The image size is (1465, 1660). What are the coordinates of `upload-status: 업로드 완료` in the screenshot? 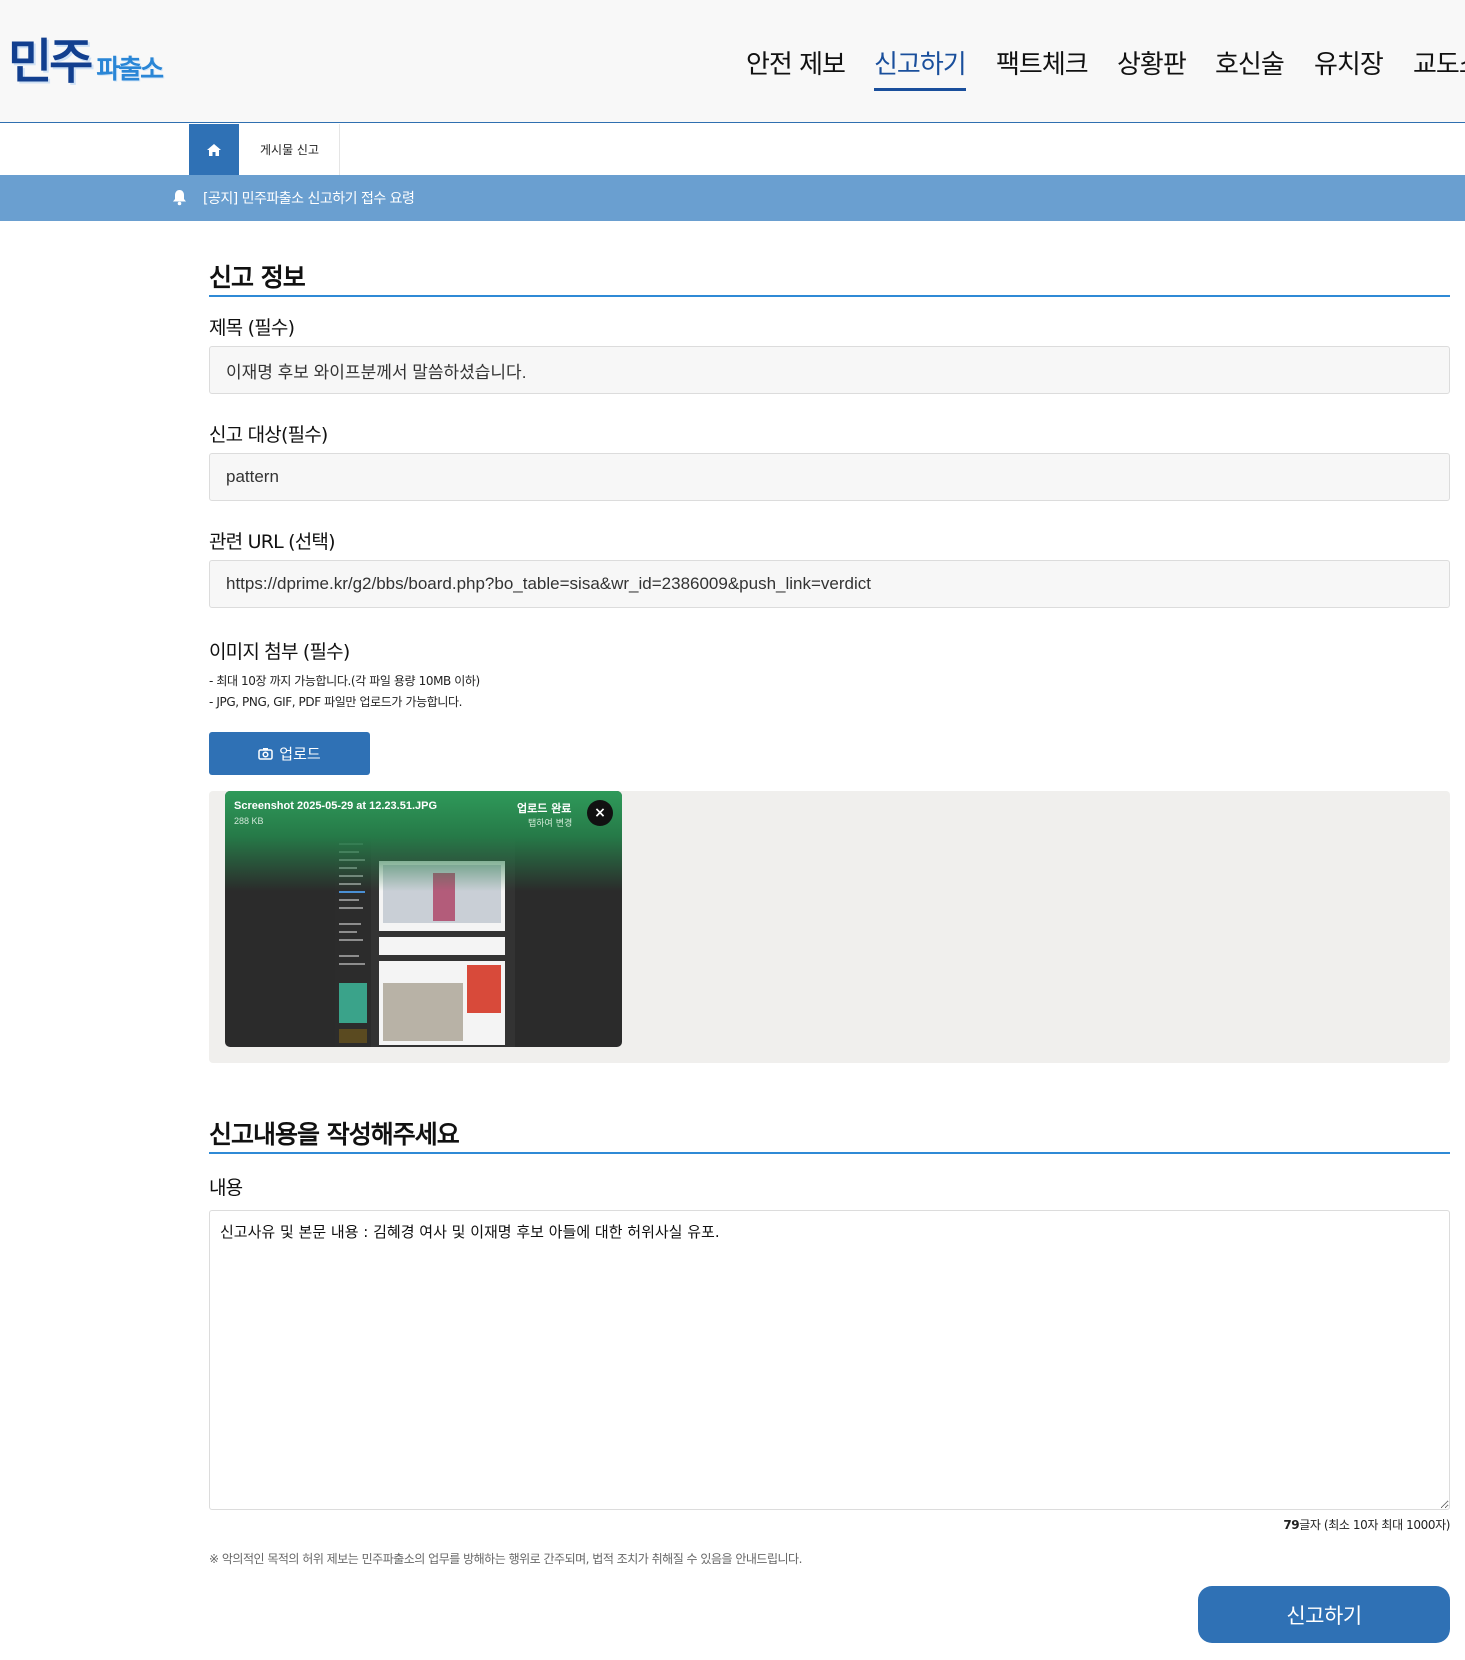 It's located at (544, 808).